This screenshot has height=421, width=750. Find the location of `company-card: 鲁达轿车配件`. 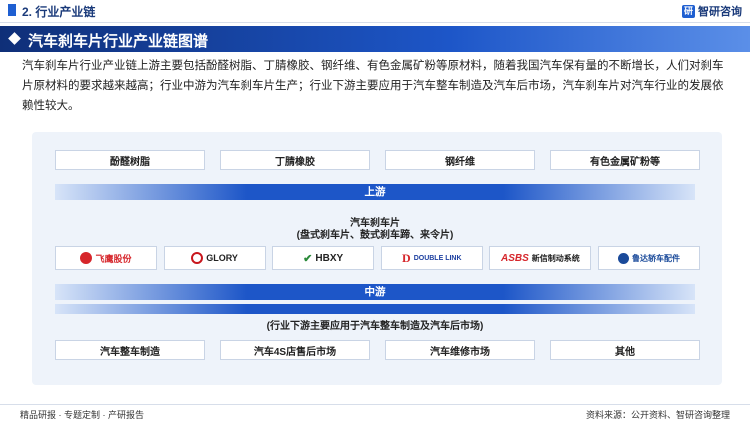

company-card: 鲁达轿车配件 is located at coordinates (648, 258).